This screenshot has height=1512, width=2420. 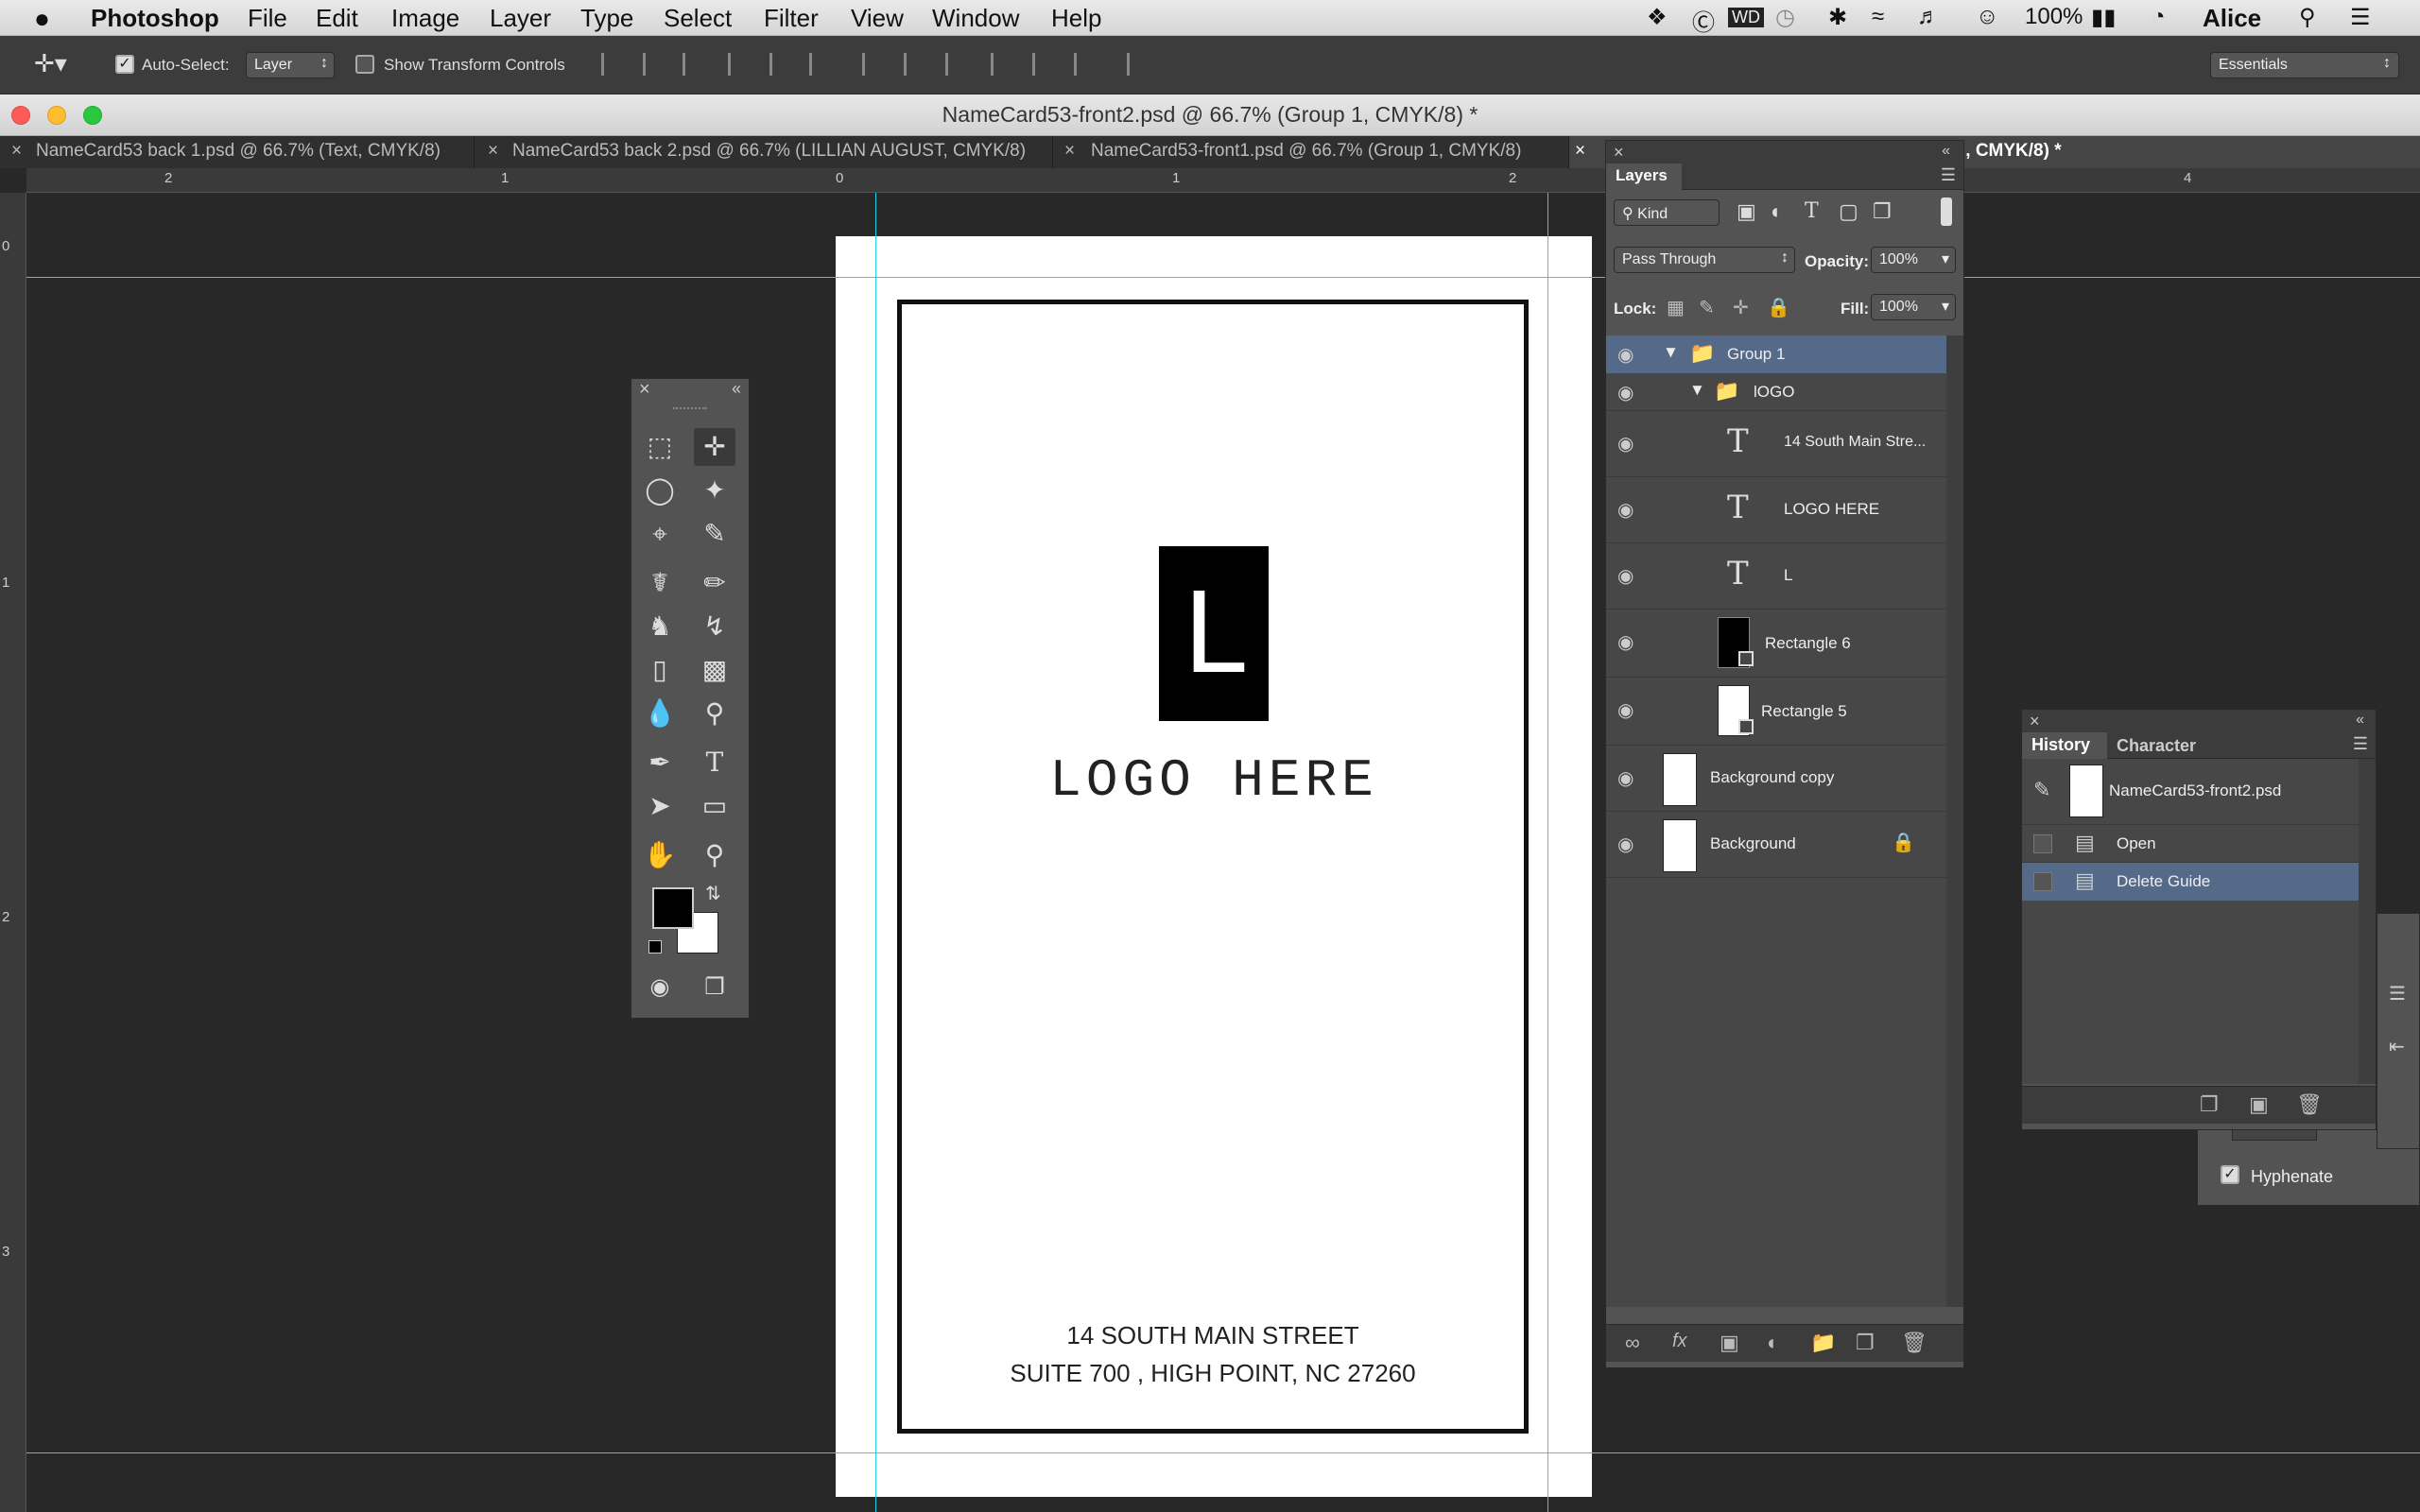 What do you see at coordinates (660, 855) in the screenshot?
I see `hand-tool-icon: ✋` at bounding box center [660, 855].